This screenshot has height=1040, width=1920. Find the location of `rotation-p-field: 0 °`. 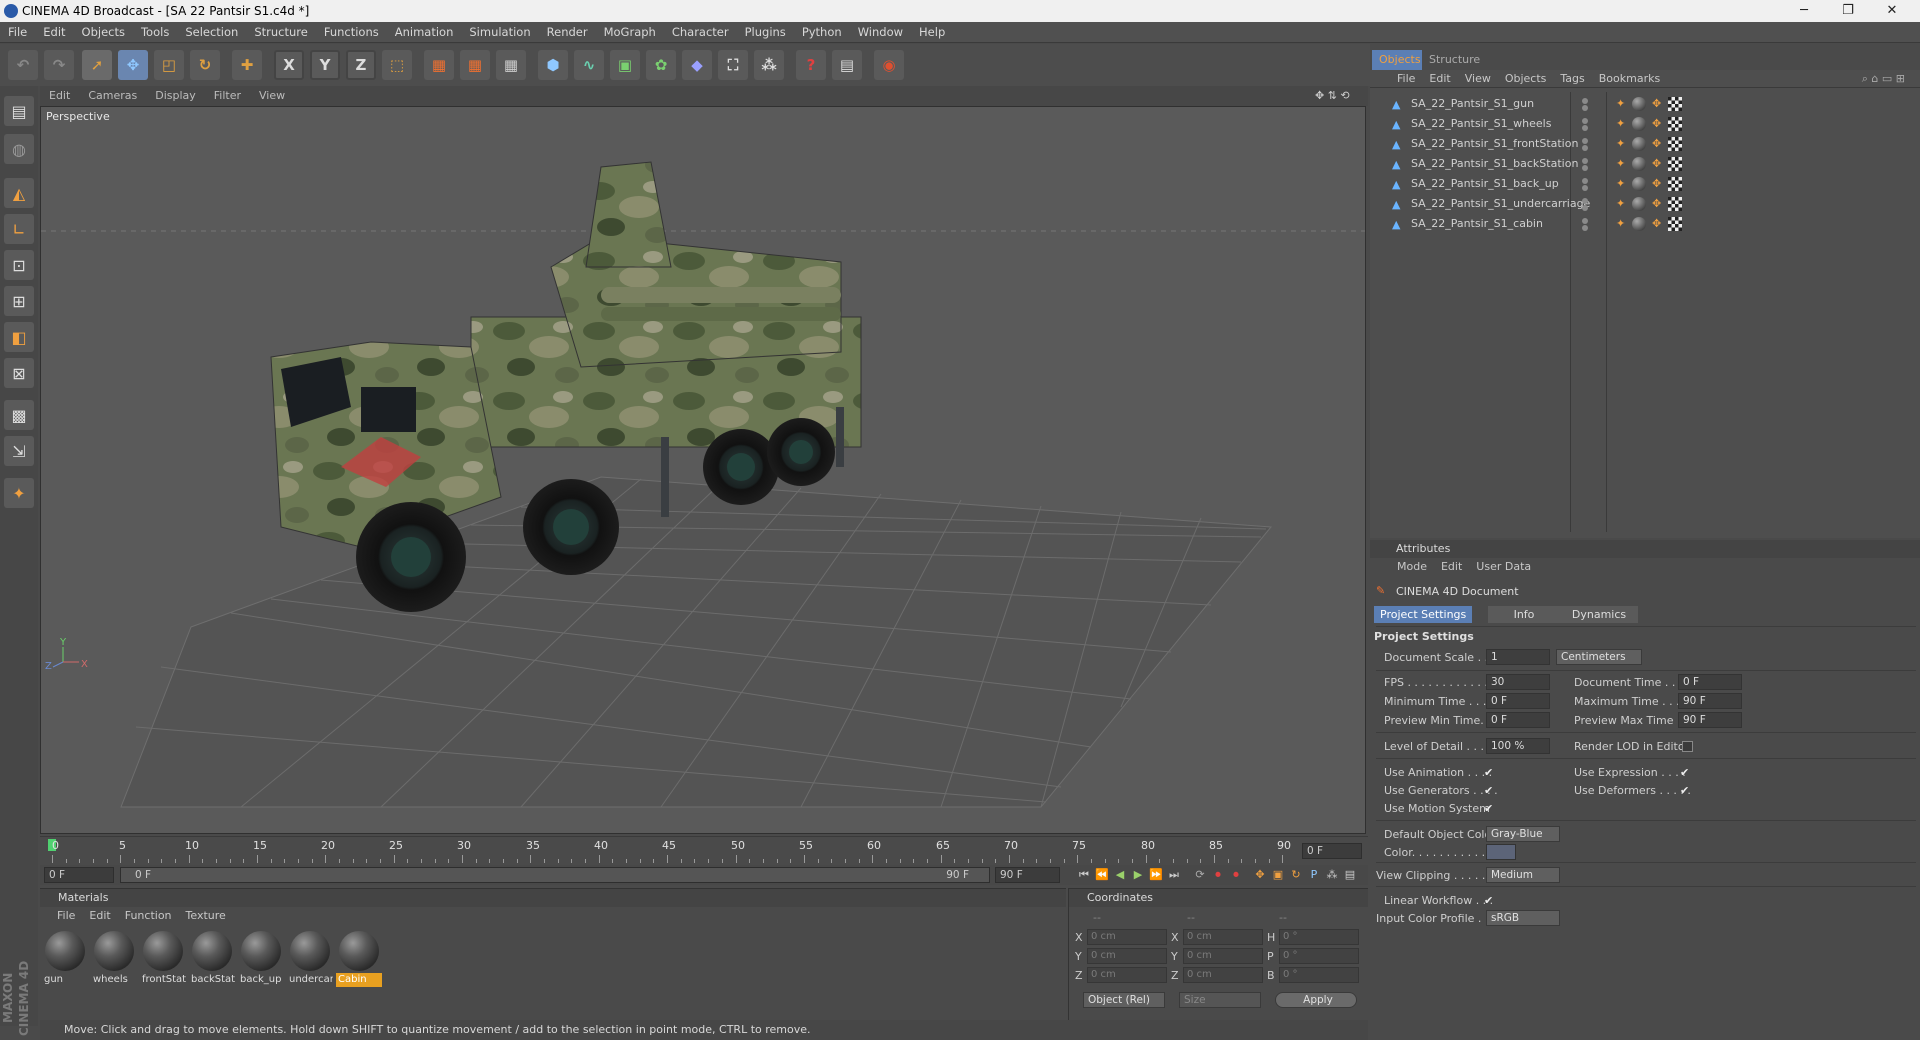

rotation-p-field: 0 ° is located at coordinates (1319, 956).